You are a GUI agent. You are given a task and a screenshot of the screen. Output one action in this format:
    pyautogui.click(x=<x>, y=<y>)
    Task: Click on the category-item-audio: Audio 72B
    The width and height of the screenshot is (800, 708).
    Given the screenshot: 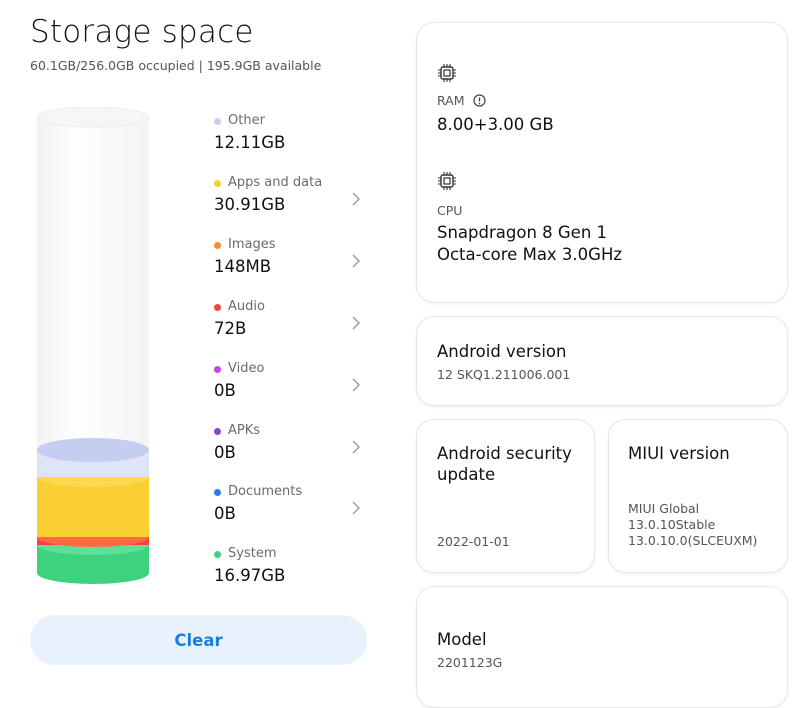 What is the action you would take?
    pyautogui.click(x=292, y=325)
    